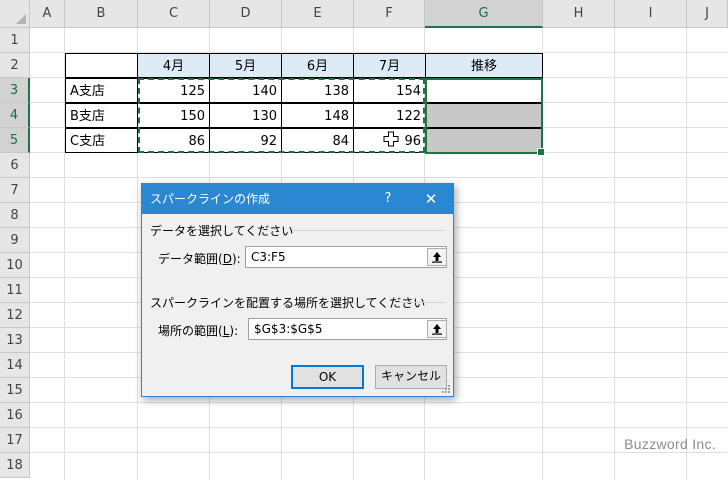 This screenshot has height=480, width=728. Describe the element at coordinates (15, 340) in the screenshot. I see `row-header-13: 13` at that location.